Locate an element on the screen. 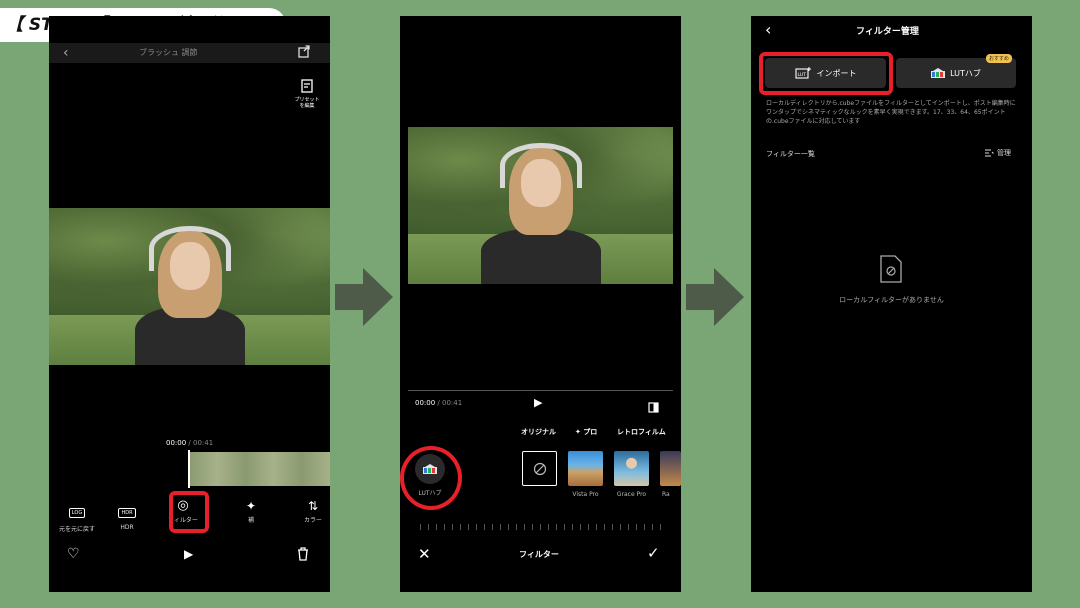 Image resolution: width=1080 pixels, height=608 pixels. none-icon is located at coordinates (539, 468).